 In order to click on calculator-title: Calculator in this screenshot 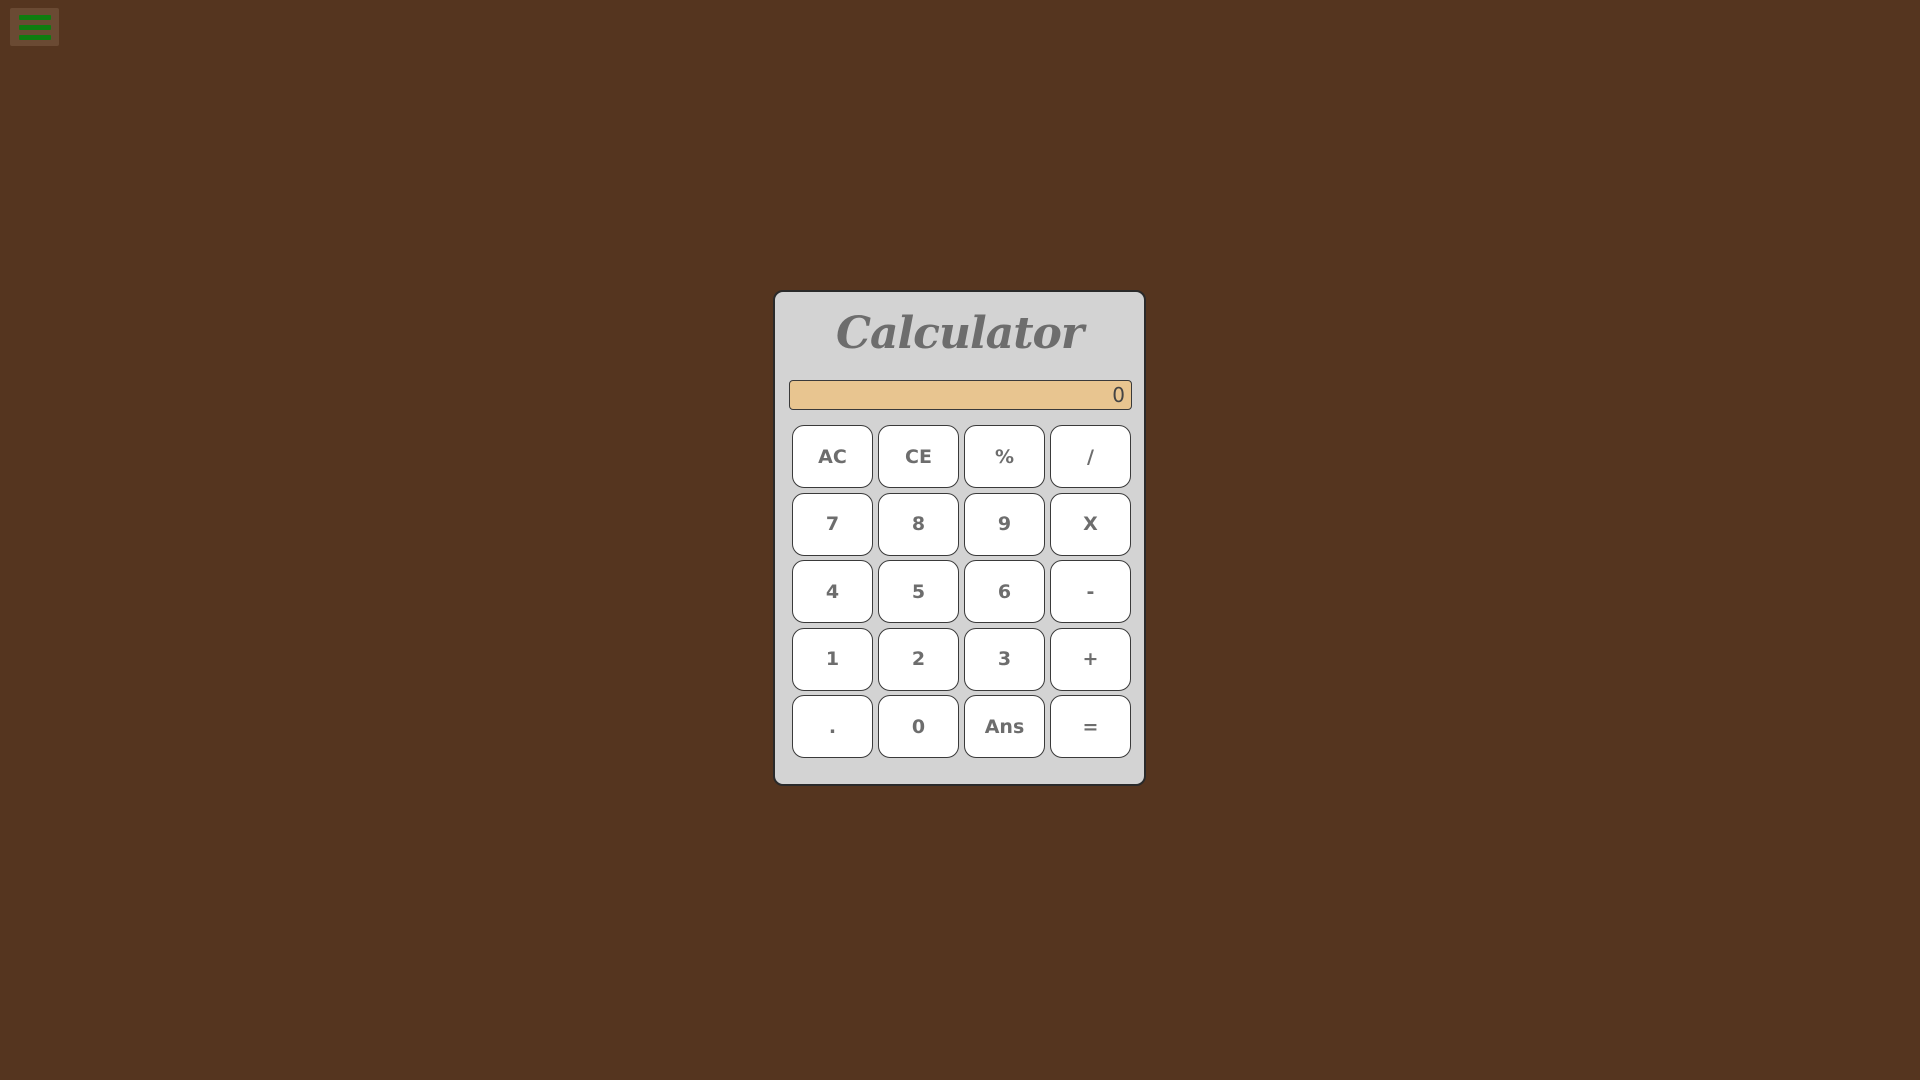, I will do `click(959, 333)`.